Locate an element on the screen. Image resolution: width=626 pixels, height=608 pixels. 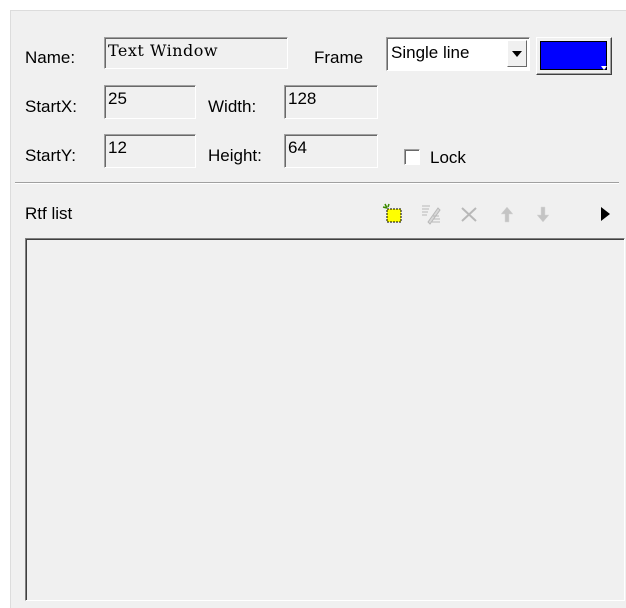
frame-color-button is located at coordinates (574, 56).